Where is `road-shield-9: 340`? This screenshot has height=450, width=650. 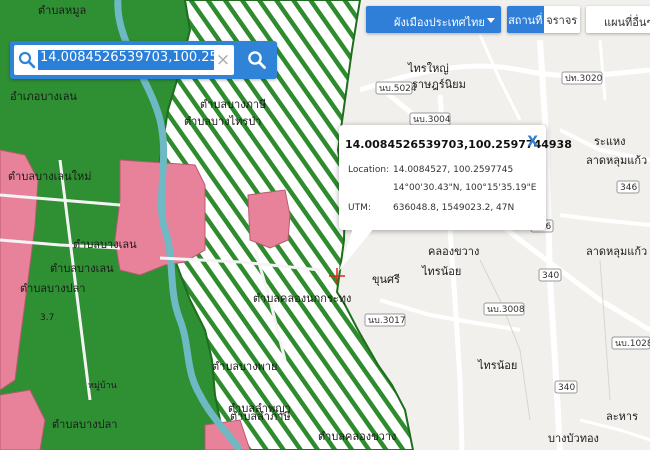 road-shield-9: 340 is located at coordinates (566, 387).